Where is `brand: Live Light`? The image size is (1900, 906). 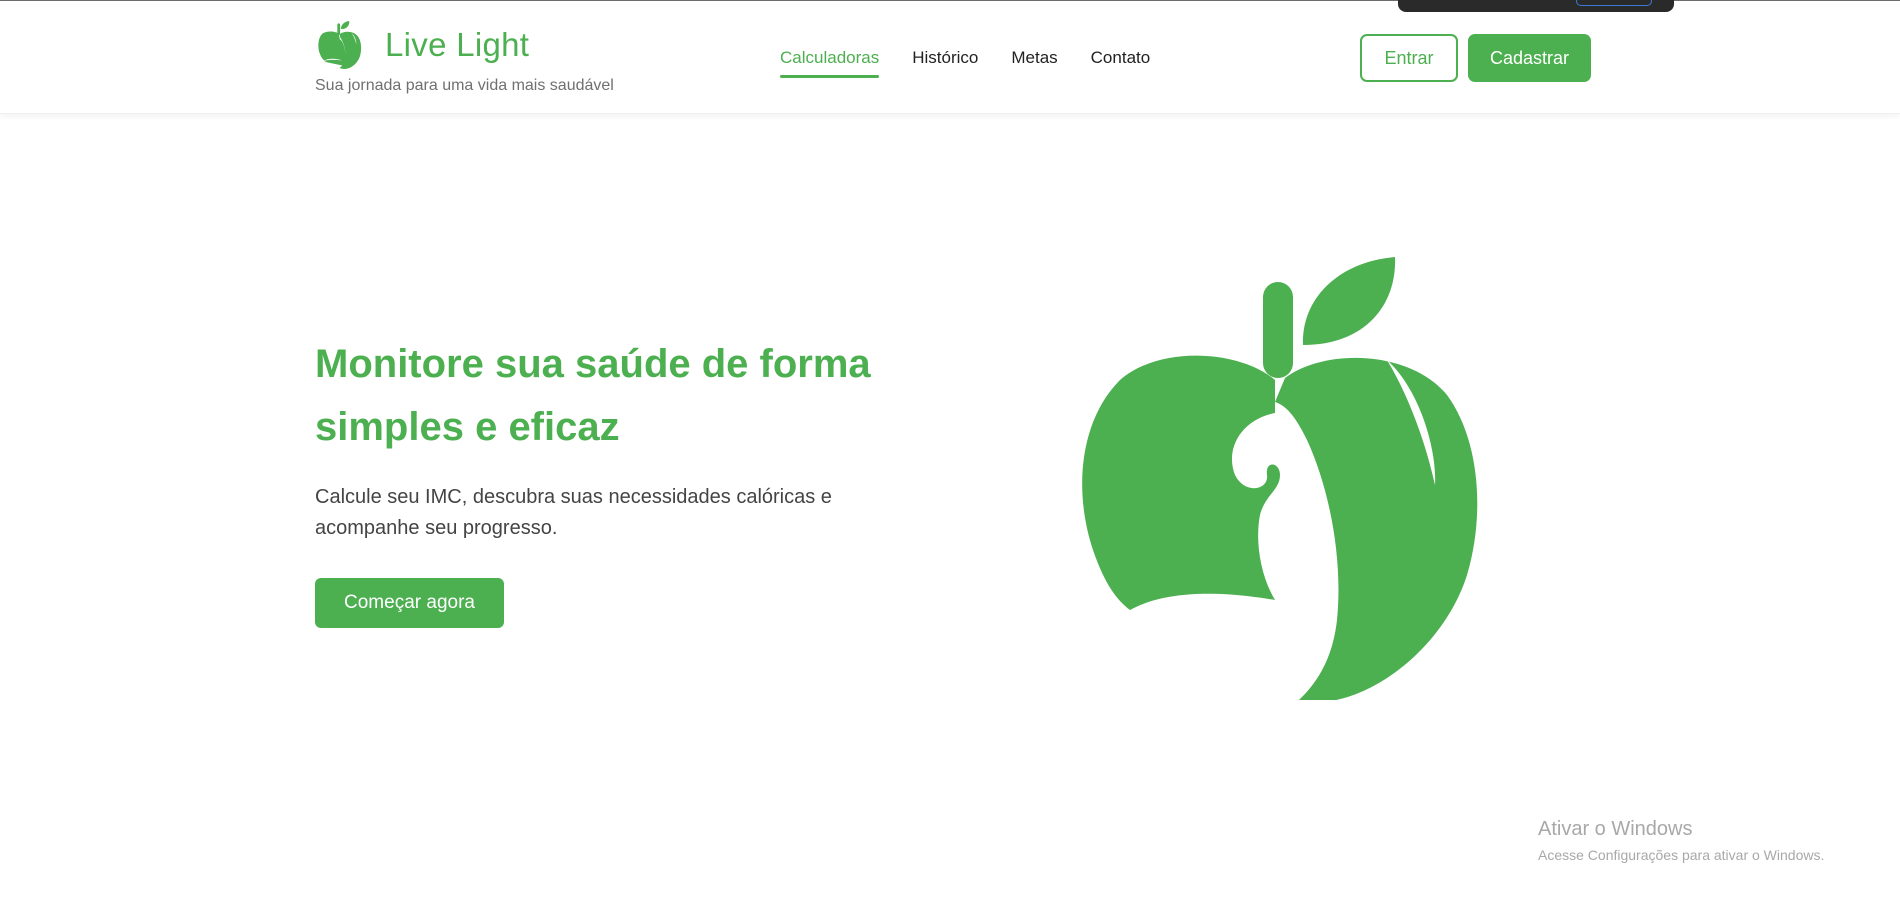
brand: Live Light is located at coordinates (422, 45).